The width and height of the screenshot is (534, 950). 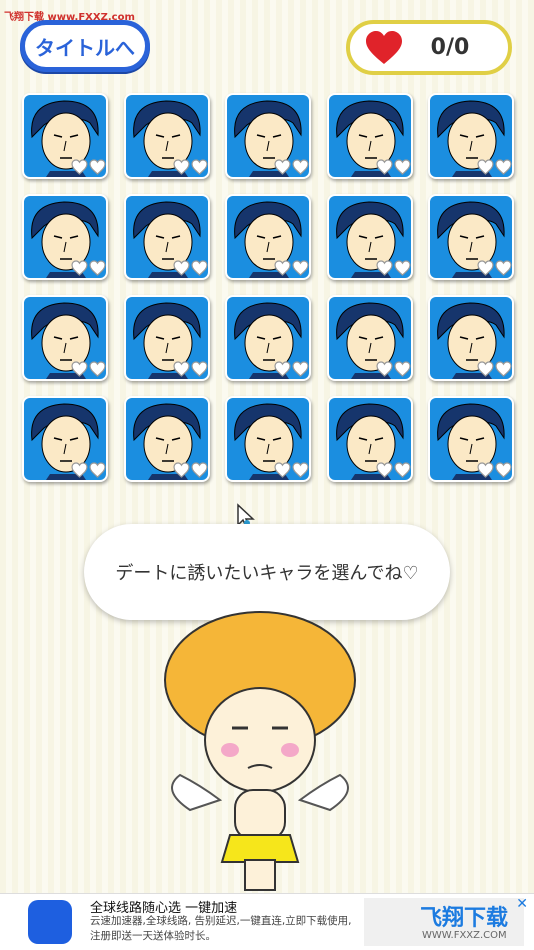 I want to click on cupid-character, so click(x=260, y=751).